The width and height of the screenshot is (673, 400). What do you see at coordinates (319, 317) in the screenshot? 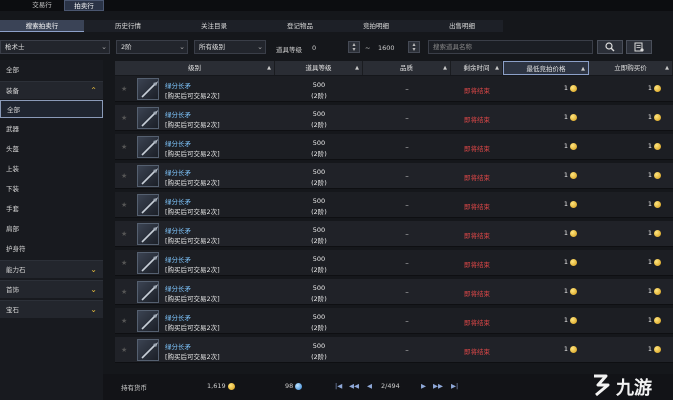
I see `item-level-value: 500` at bounding box center [319, 317].